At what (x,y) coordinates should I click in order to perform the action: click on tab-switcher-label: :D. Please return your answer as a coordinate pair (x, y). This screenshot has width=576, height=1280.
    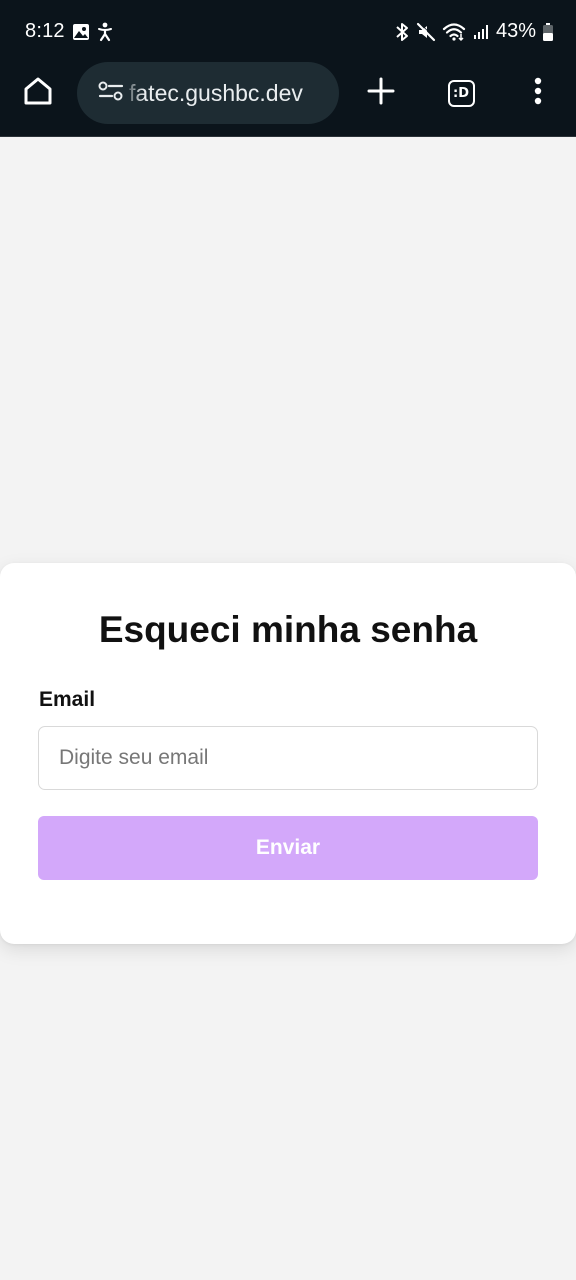
    Looking at the image, I should click on (461, 93).